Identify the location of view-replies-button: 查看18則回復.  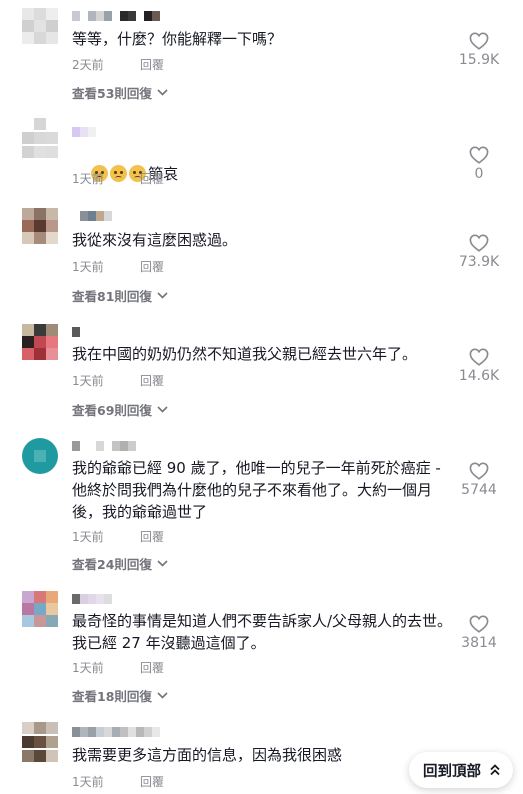
(120, 695).